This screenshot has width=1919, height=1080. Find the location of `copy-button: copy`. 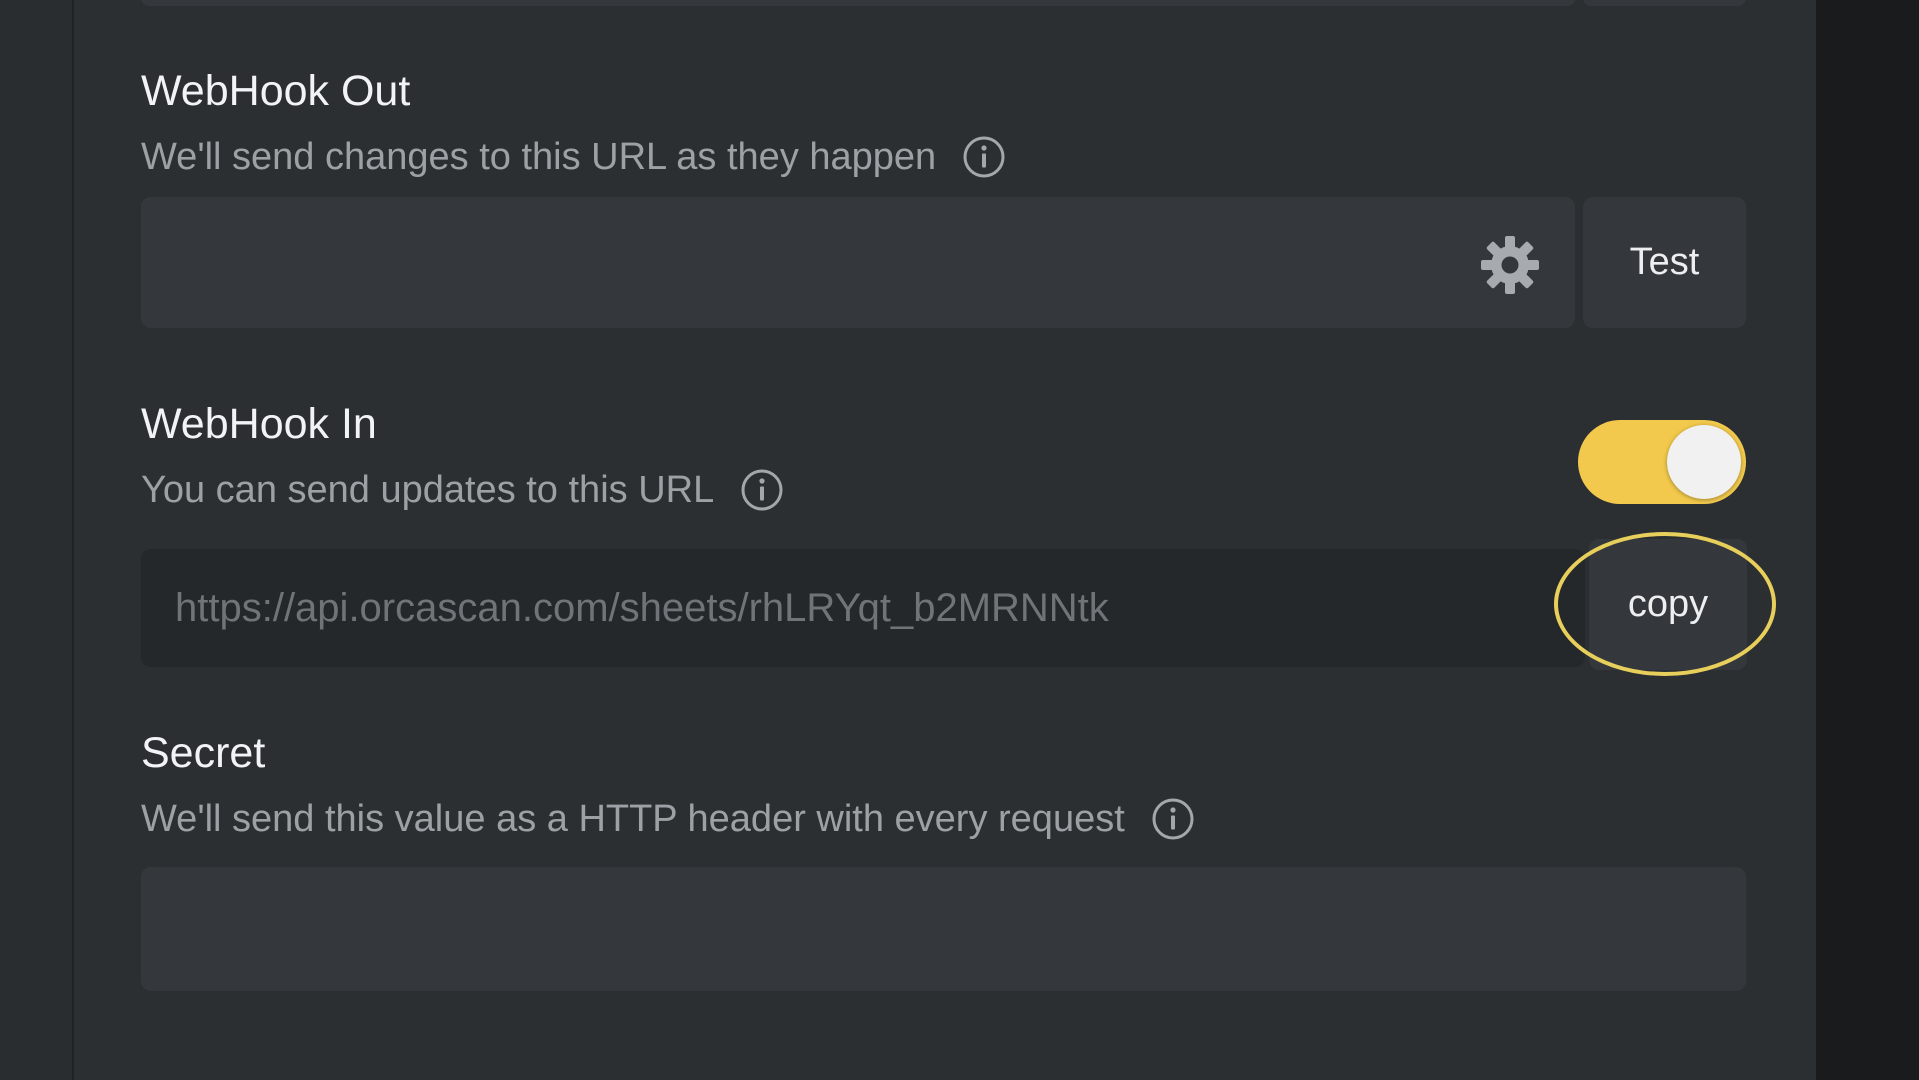

copy-button: copy is located at coordinates (1668, 604).